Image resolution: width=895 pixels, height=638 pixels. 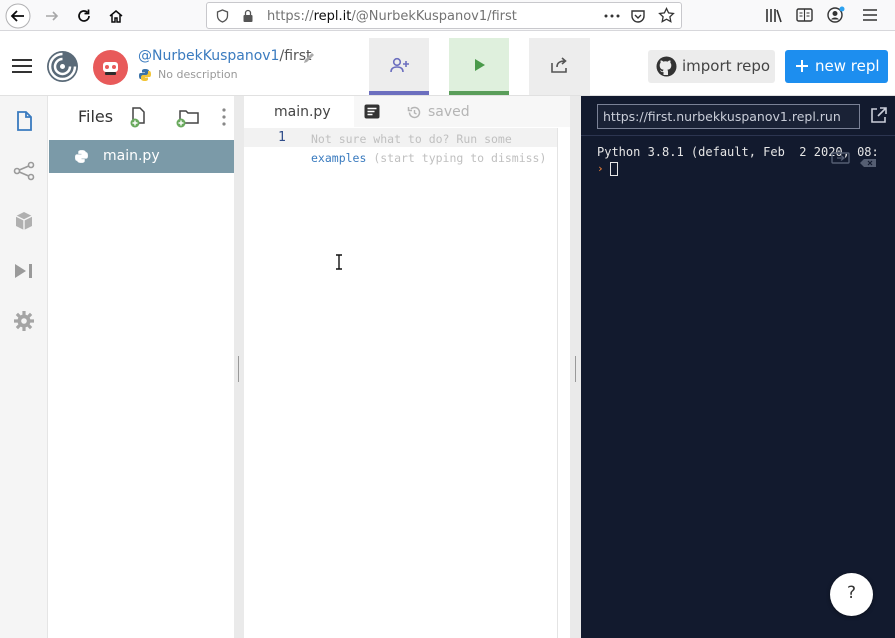 I want to click on library-icon, so click(x=774, y=15).